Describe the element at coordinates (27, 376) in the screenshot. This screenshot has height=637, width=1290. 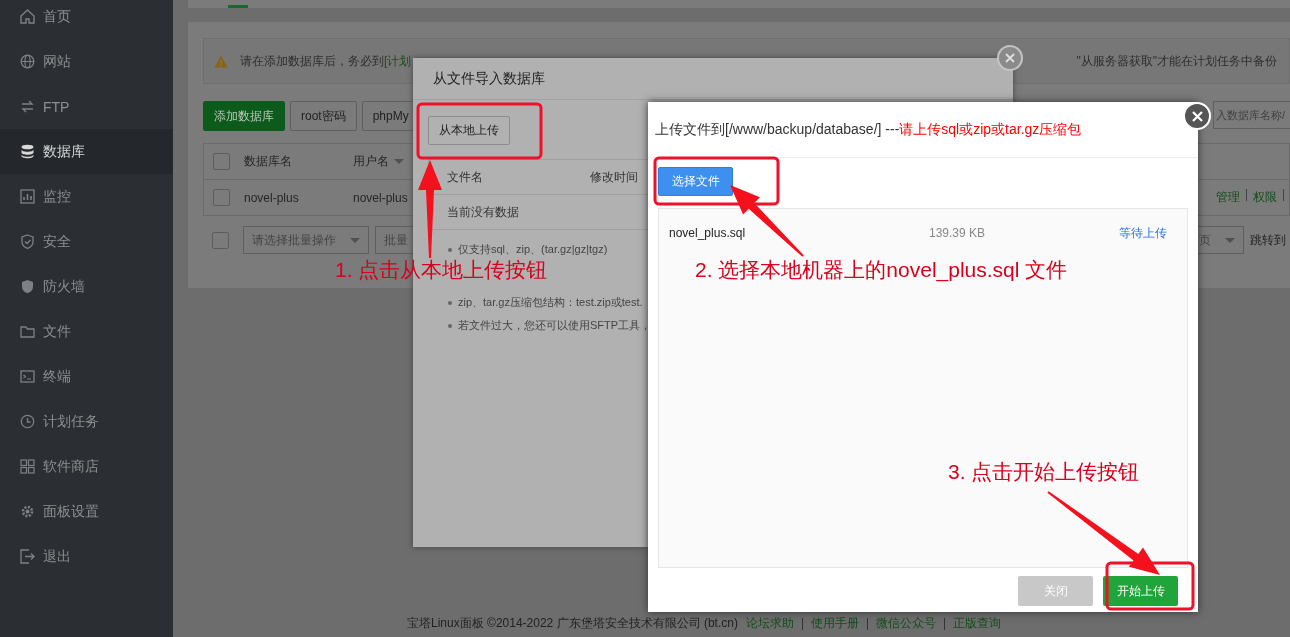
I see `terminal-icon` at that location.